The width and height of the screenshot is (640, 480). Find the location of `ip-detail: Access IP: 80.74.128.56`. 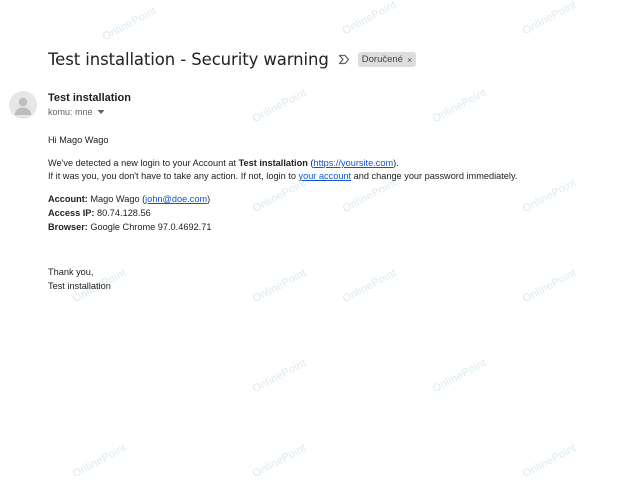

ip-detail: Access IP: 80.74.128.56 is located at coordinates (99, 213).